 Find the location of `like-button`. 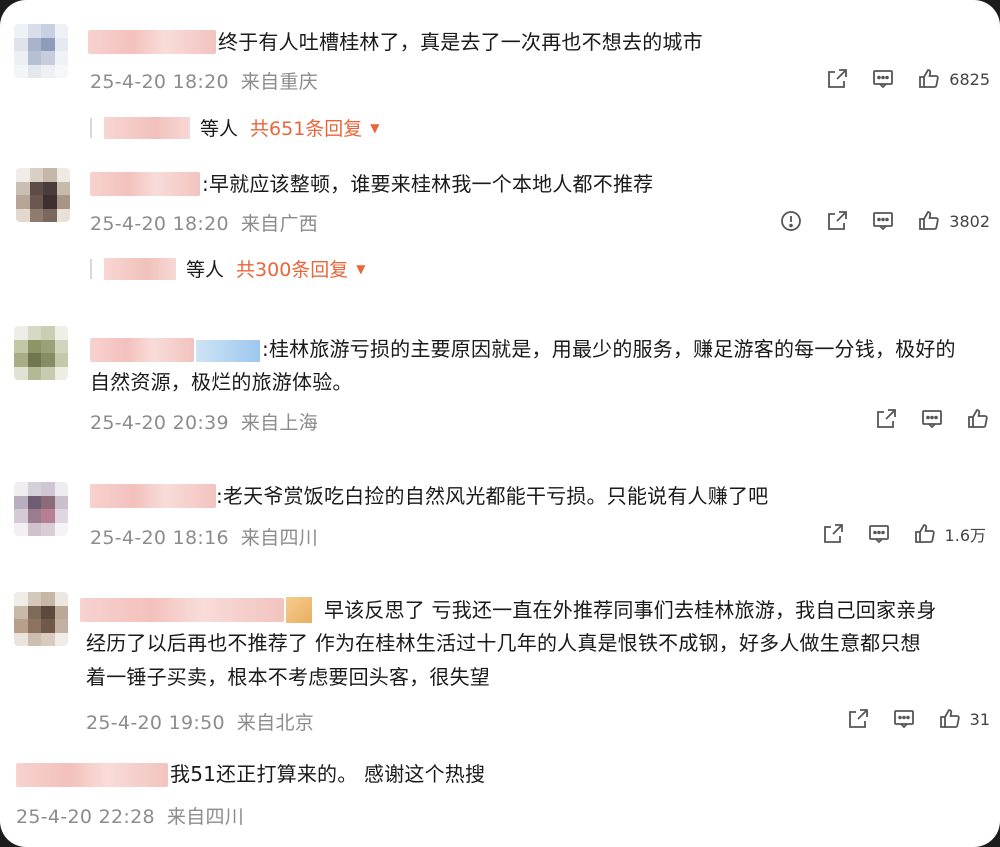

like-button is located at coordinates (978, 419).